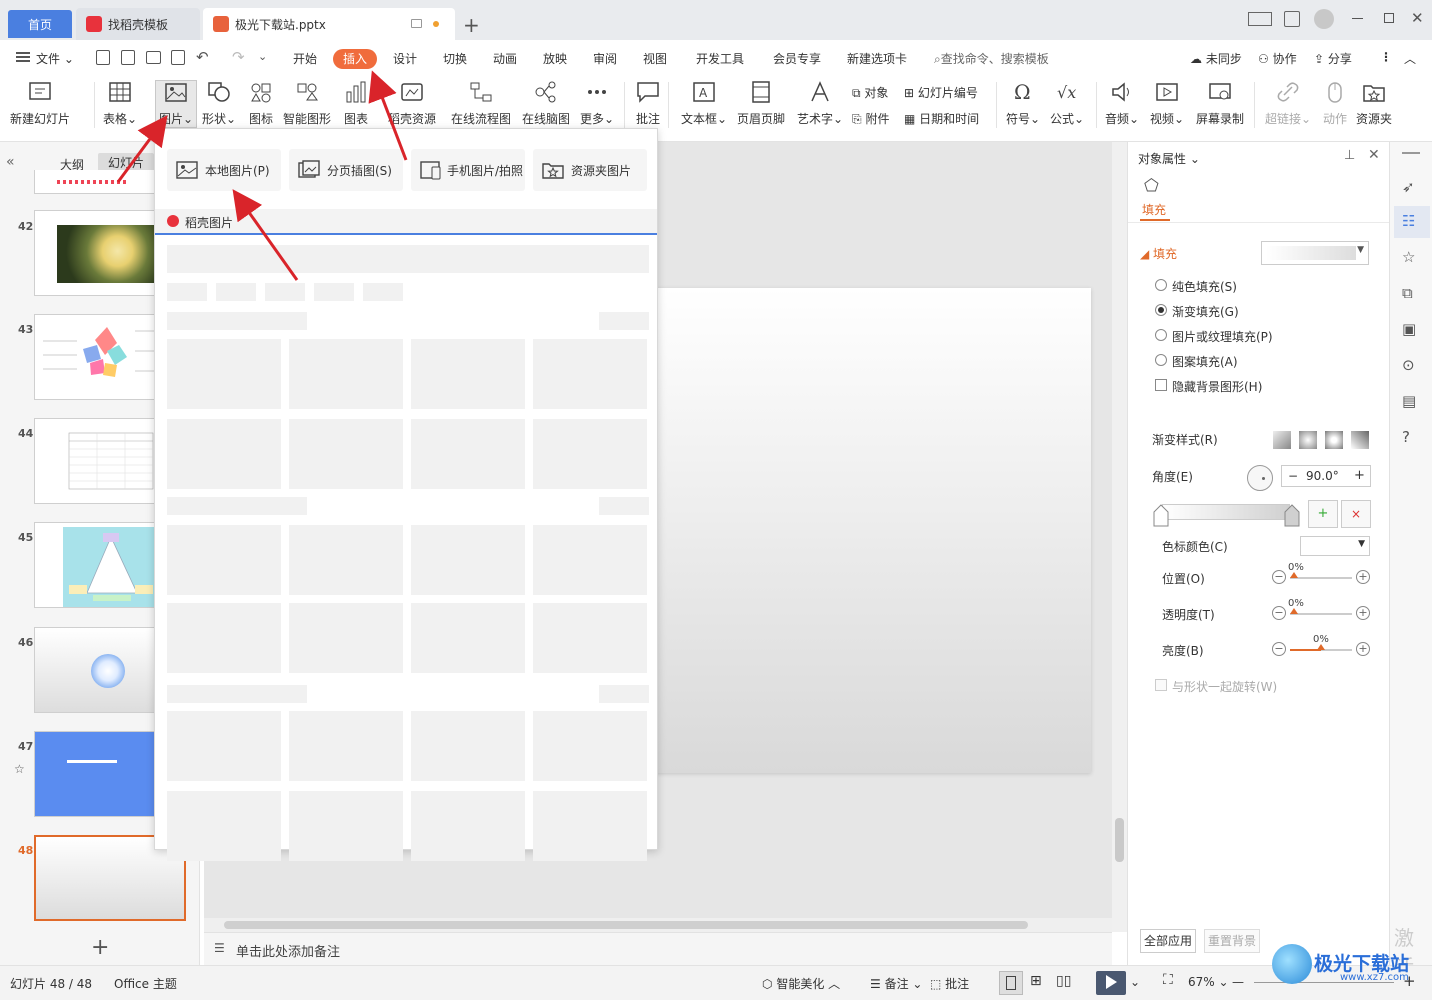 This screenshot has height=1000, width=1432. I want to click on horizontal-scrollbar, so click(658, 925).